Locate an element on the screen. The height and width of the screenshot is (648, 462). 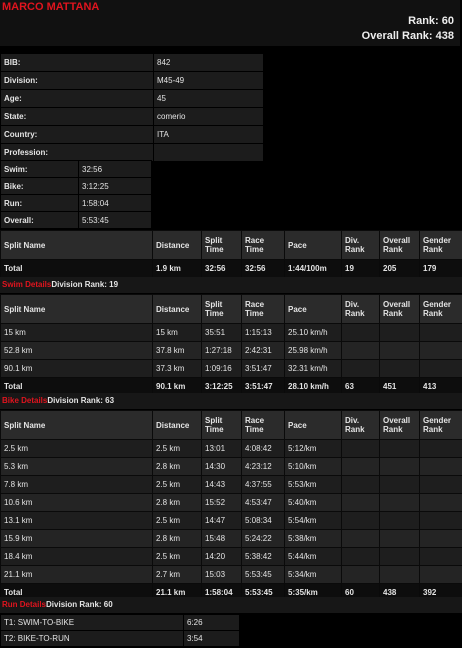
transition-row: T1: SWIM-TO-BIKE 6:26 is located at coordinates (120, 622).